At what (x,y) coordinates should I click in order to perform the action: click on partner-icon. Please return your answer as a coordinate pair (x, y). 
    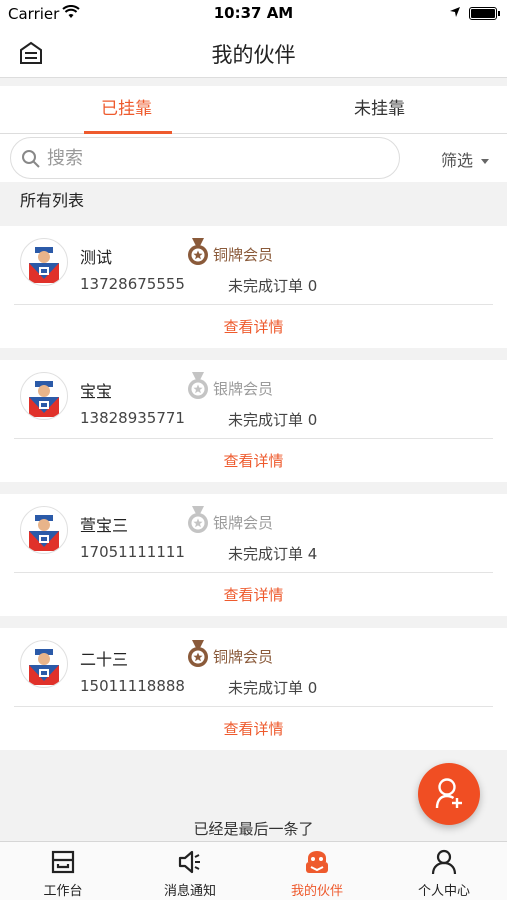
    Looking at the image, I should click on (317, 862).